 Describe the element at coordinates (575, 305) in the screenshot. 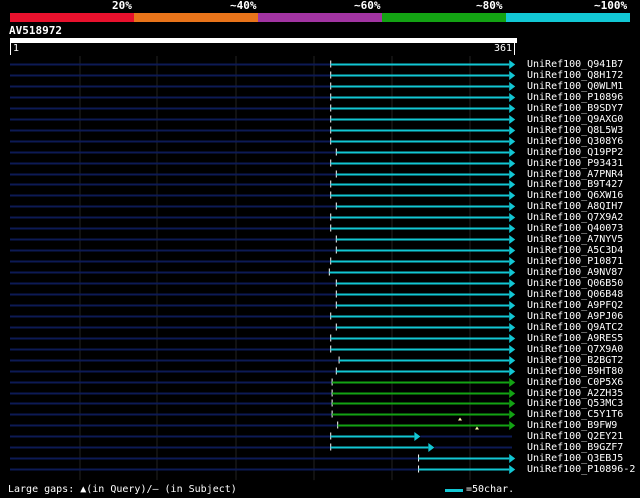

I see `hit-label: UniRef100_A9PFQ2` at that location.